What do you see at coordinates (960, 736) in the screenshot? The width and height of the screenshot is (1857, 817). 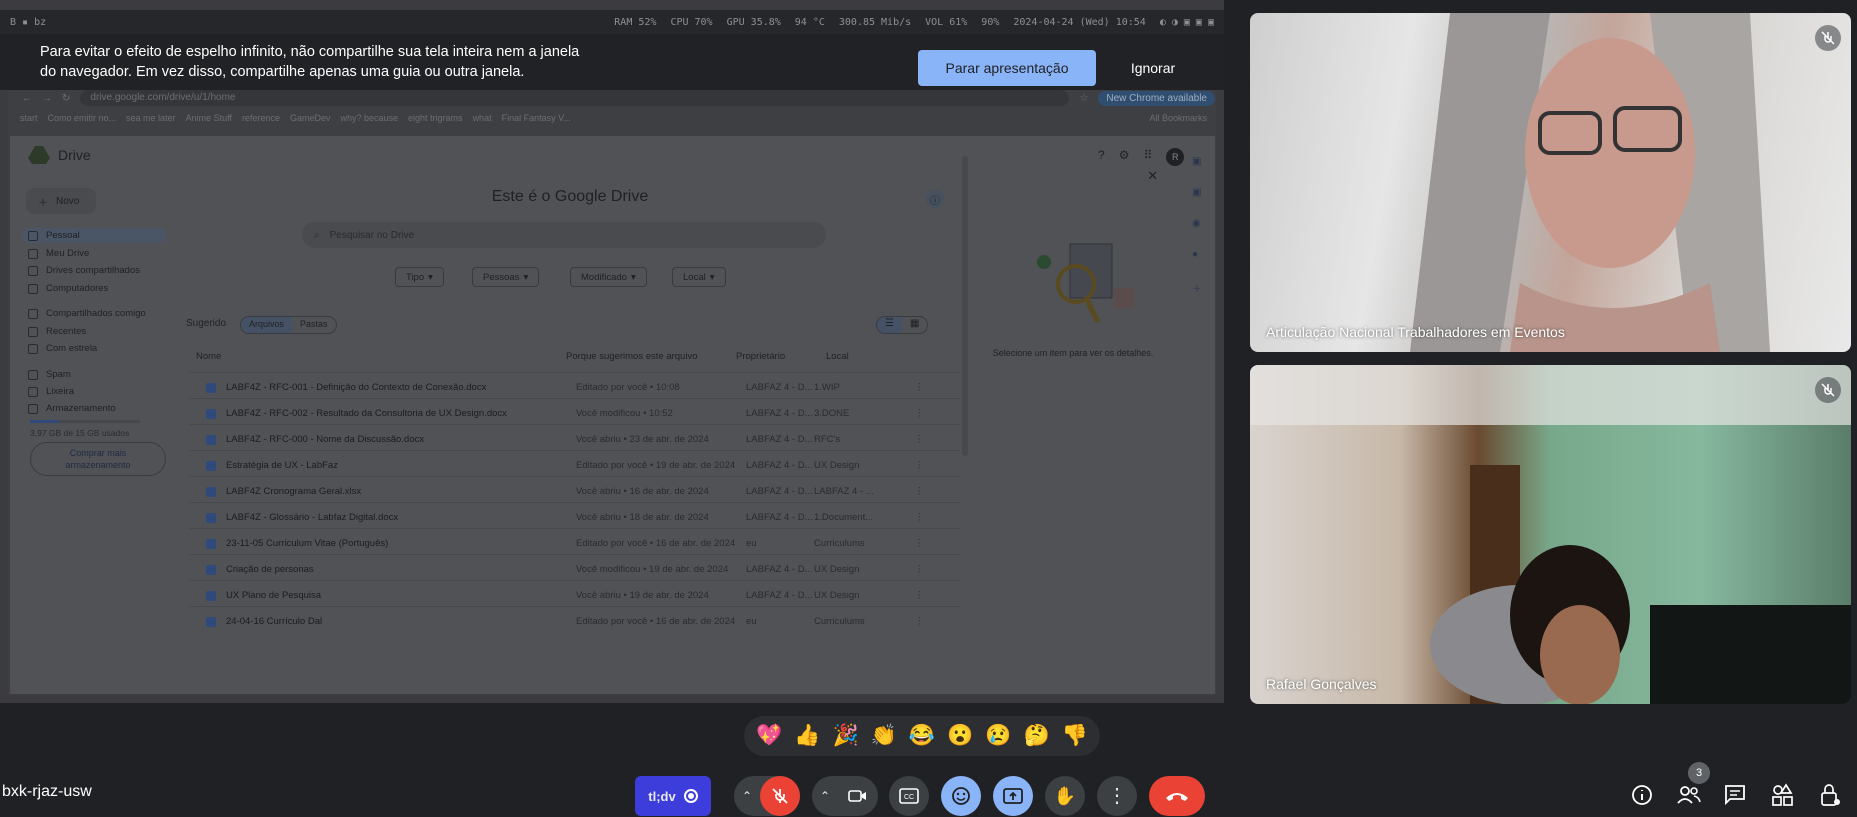 I see `reaction-surprised-icon: 😮` at bounding box center [960, 736].